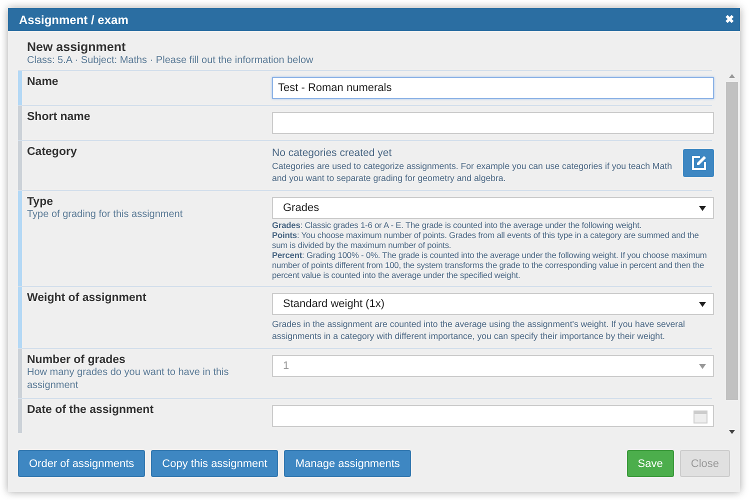  Describe the element at coordinates (493, 208) in the screenshot. I see `select-field: Grades` at that location.